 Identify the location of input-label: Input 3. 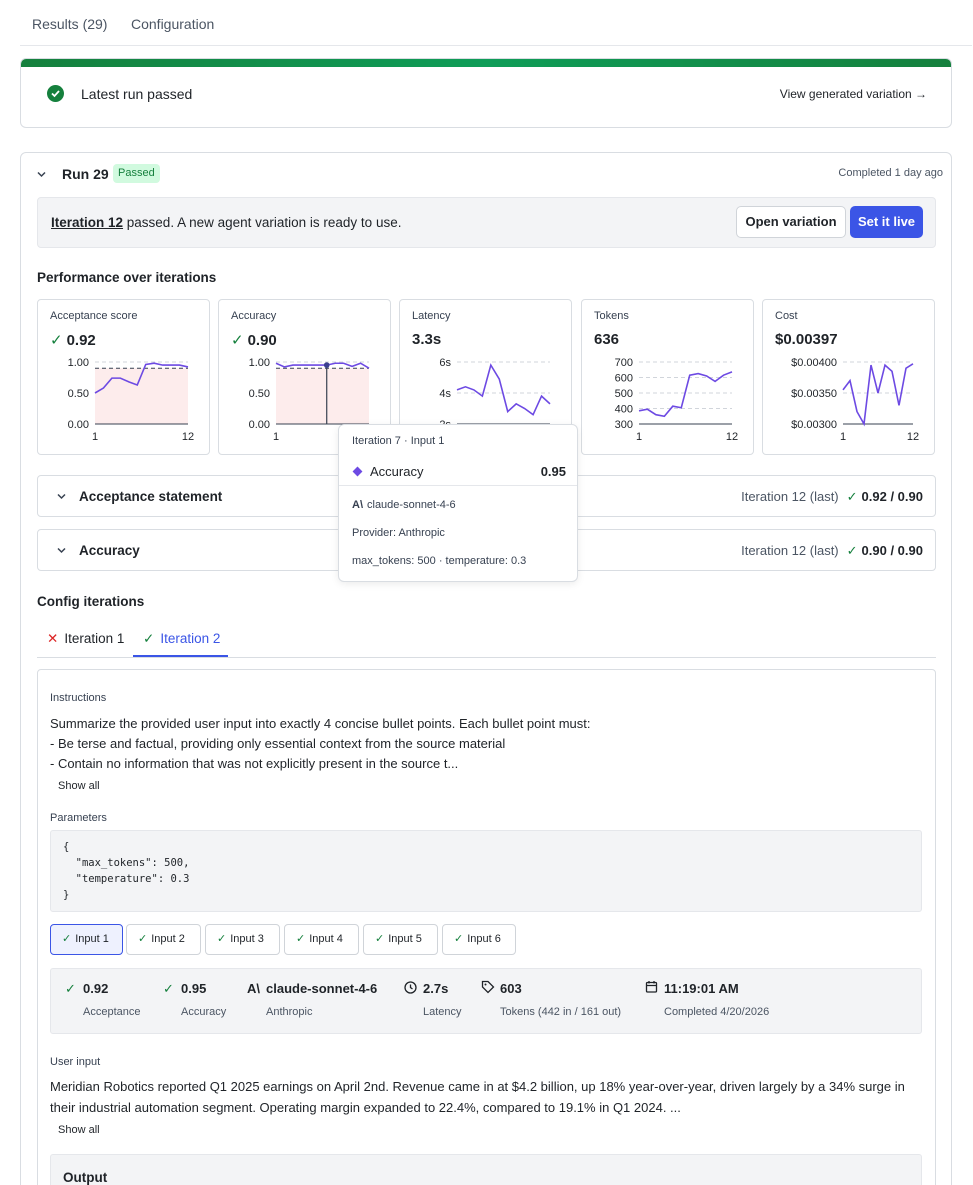
(247, 939).